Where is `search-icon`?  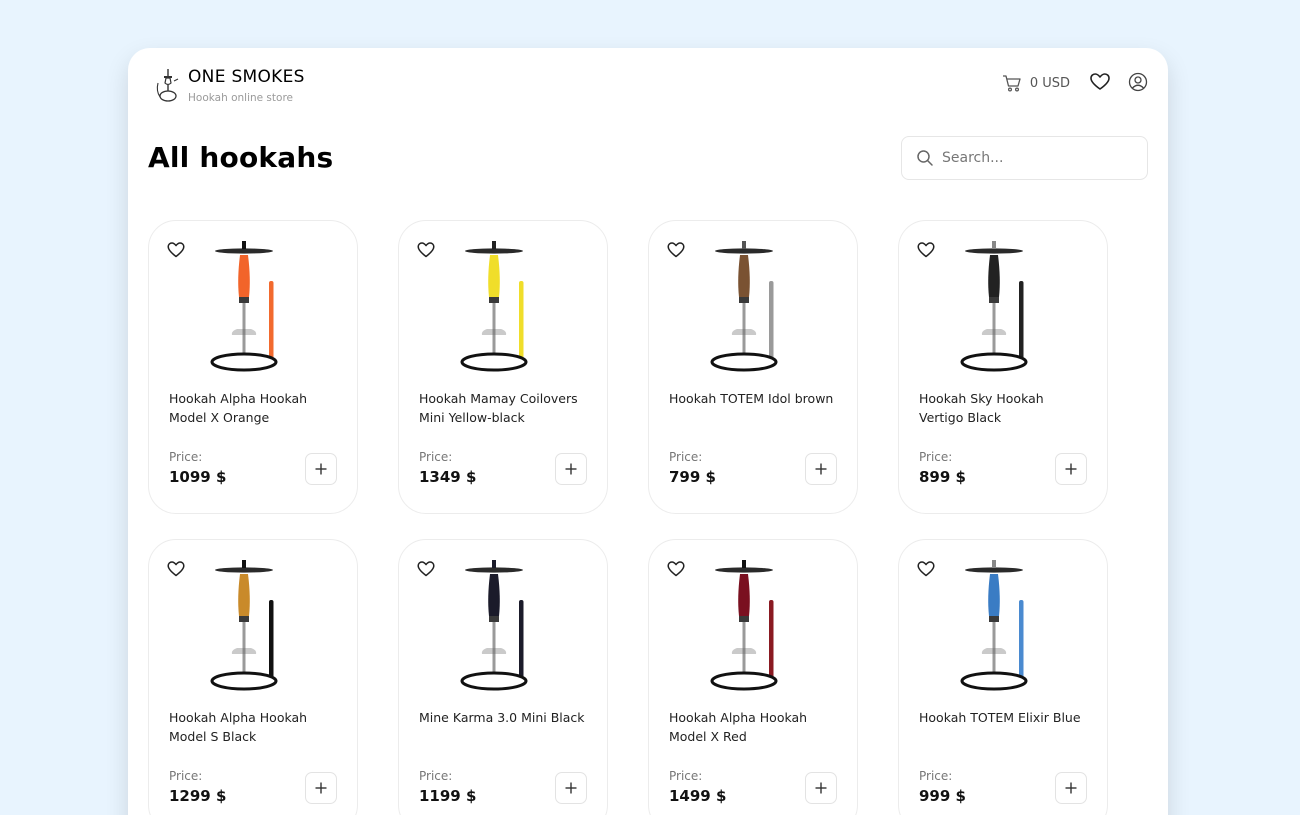 search-icon is located at coordinates (925, 158).